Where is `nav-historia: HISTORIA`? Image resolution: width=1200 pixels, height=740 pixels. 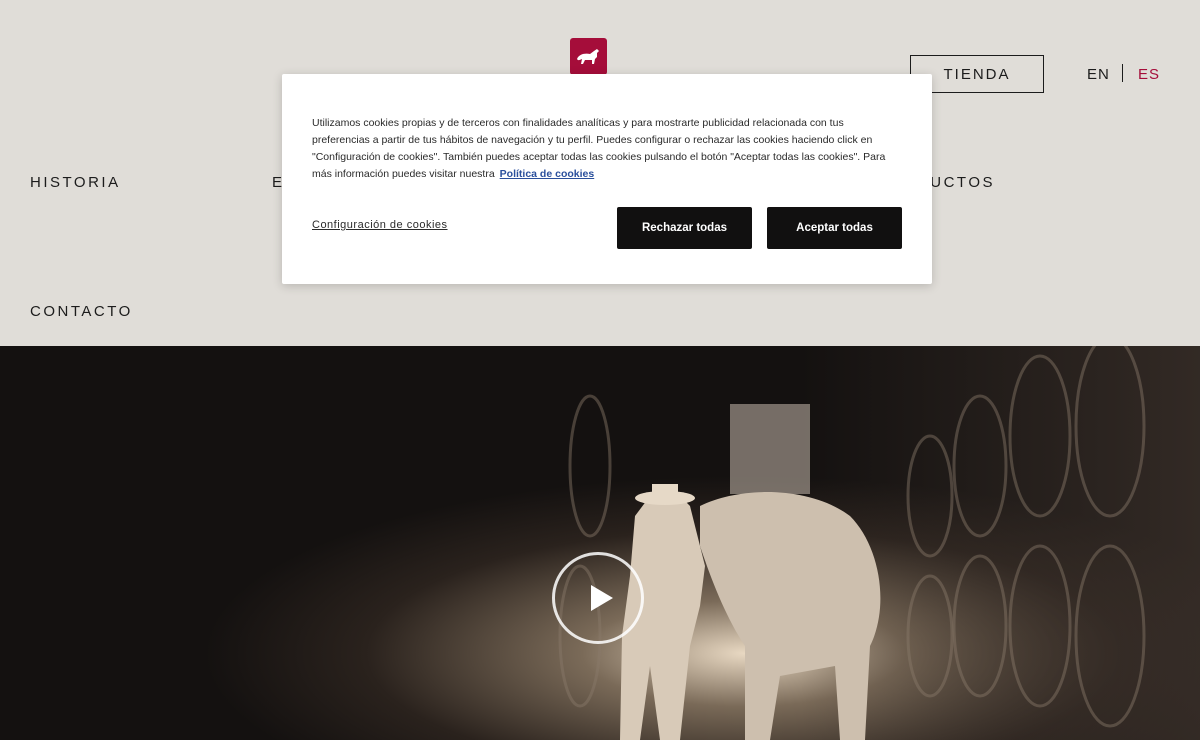 nav-historia: HISTORIA is located at coordinates (75, 182).